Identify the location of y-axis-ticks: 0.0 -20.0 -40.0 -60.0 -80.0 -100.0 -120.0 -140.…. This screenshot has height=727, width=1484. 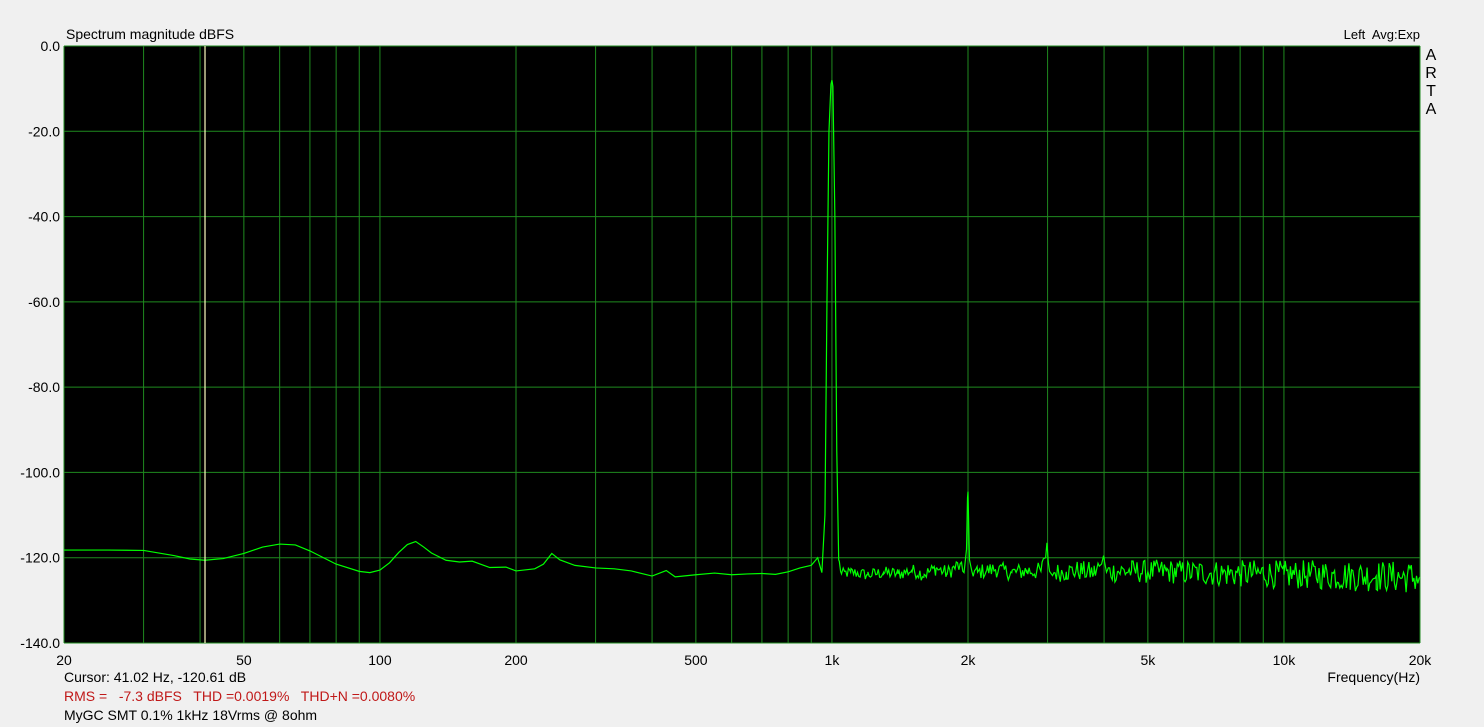
(40, 344).